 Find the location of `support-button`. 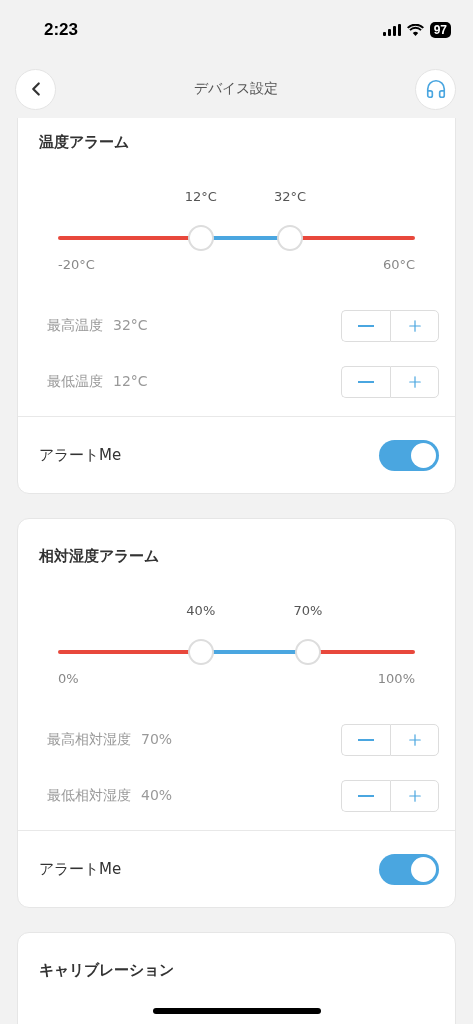

support-button is located at coordinates (435, 89).